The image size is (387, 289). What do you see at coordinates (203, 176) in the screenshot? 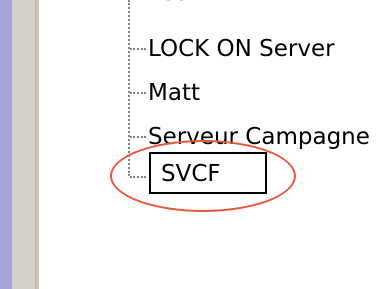
I see `highlight-circle-annotation` at bounding box center [203, 176].